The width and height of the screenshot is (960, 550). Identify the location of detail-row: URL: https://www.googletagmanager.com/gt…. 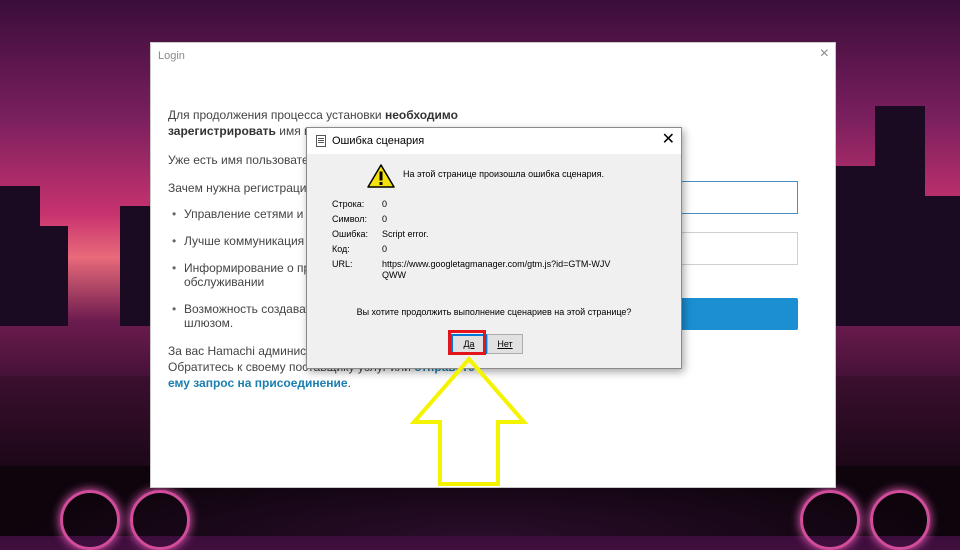
(472, 270).